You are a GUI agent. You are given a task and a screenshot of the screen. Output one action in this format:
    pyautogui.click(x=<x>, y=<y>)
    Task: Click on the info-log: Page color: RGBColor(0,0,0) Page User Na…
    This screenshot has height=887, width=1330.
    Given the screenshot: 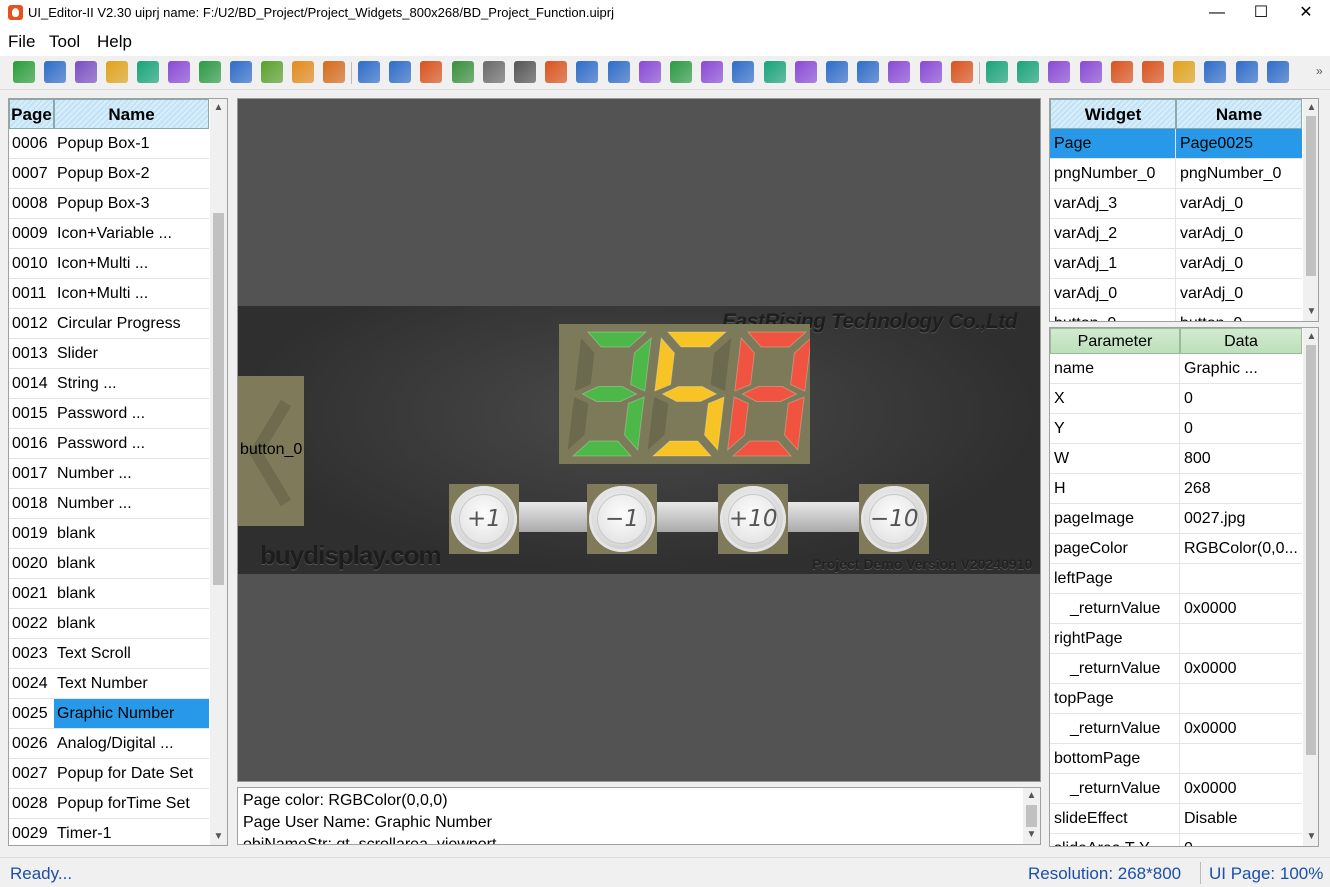 What is the action you would take?
    pyautogui.click(x=639, y=816)
    